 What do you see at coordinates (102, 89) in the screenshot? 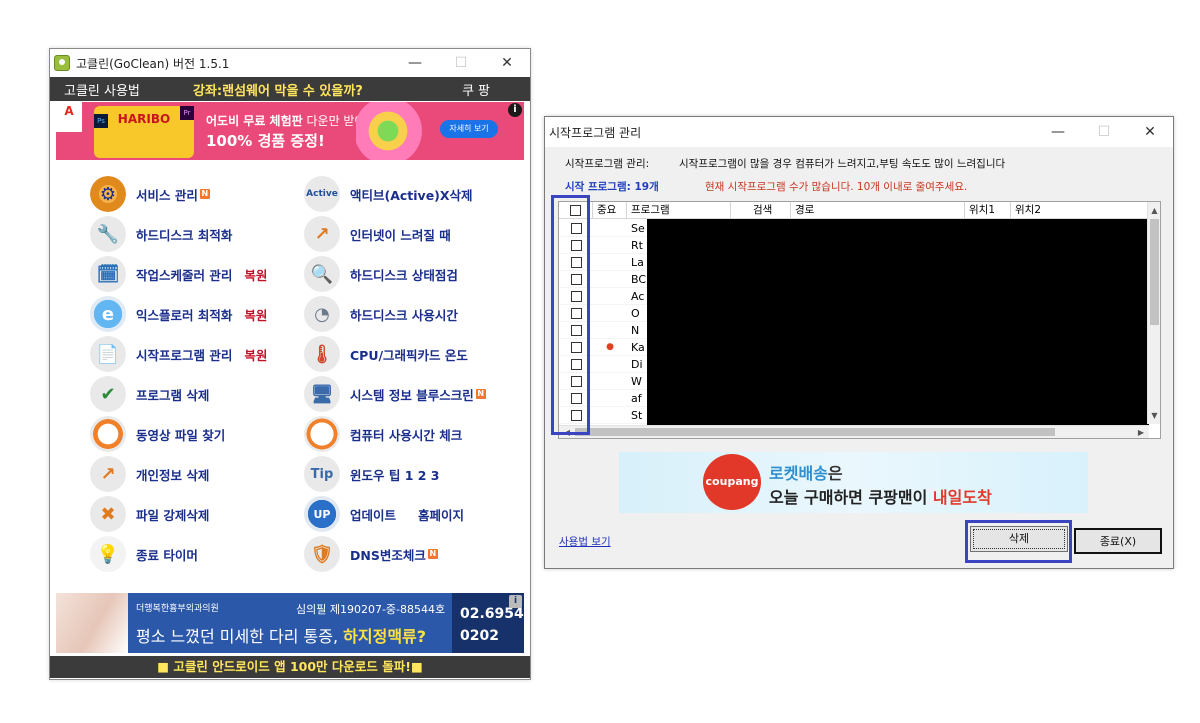
I see `menu-usage-guide: 고클린 사용법` at bounding box center [102, 89].